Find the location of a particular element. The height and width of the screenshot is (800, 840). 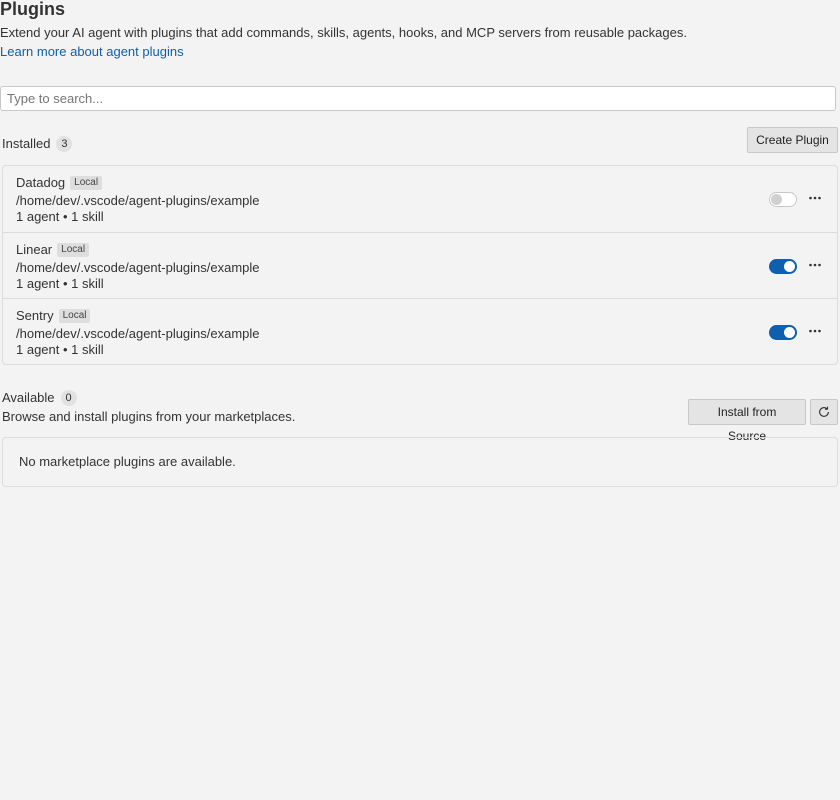

refresh-button is located at coordinates (824, 412).